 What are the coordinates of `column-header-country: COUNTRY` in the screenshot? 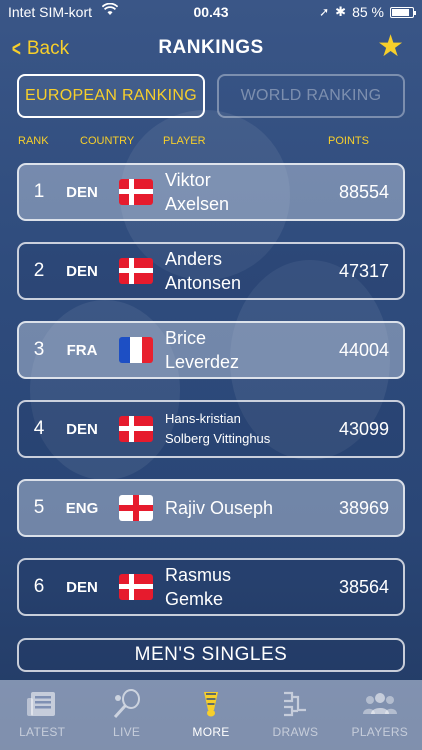 It's located at (107, 141).